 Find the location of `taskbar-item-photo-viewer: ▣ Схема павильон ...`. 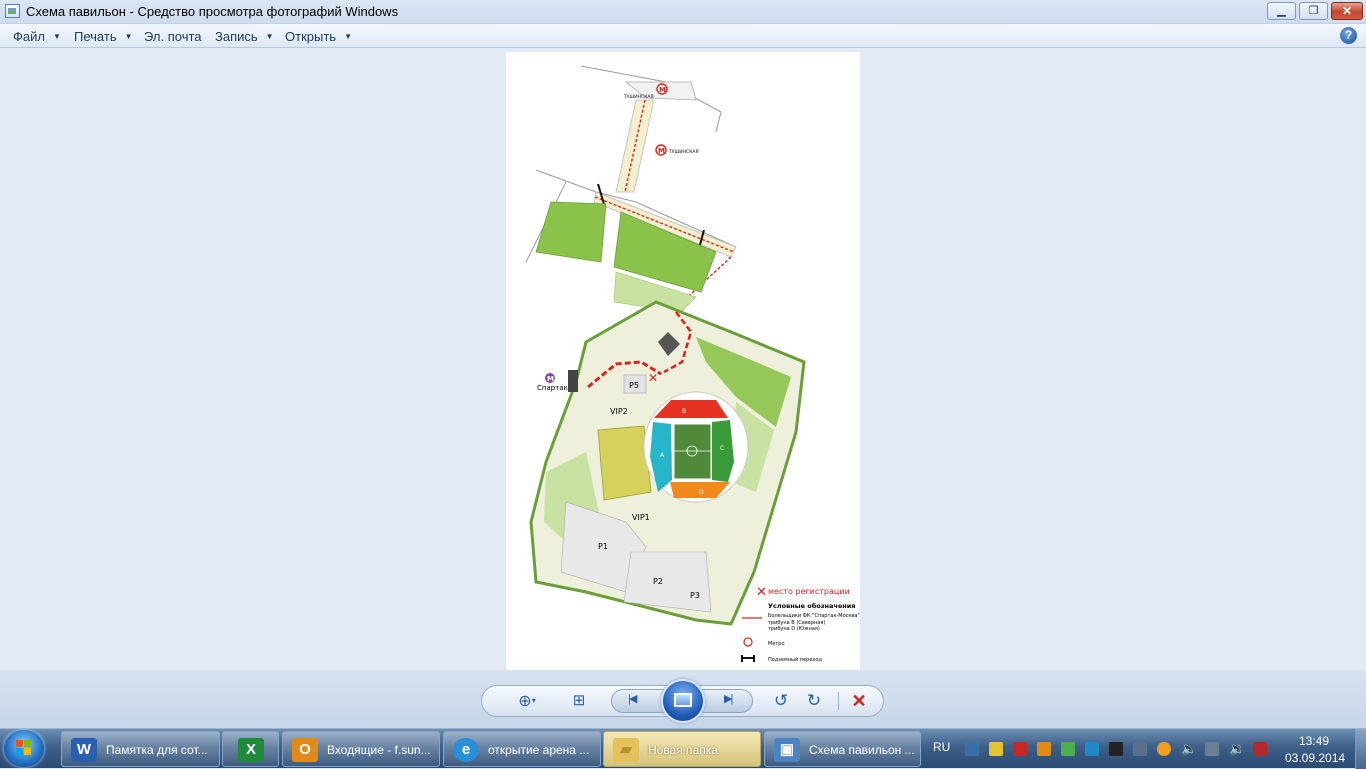

taskbar-item-photo-viewer: ▣ Схема павильон ... is located at coordinates (842, 749).